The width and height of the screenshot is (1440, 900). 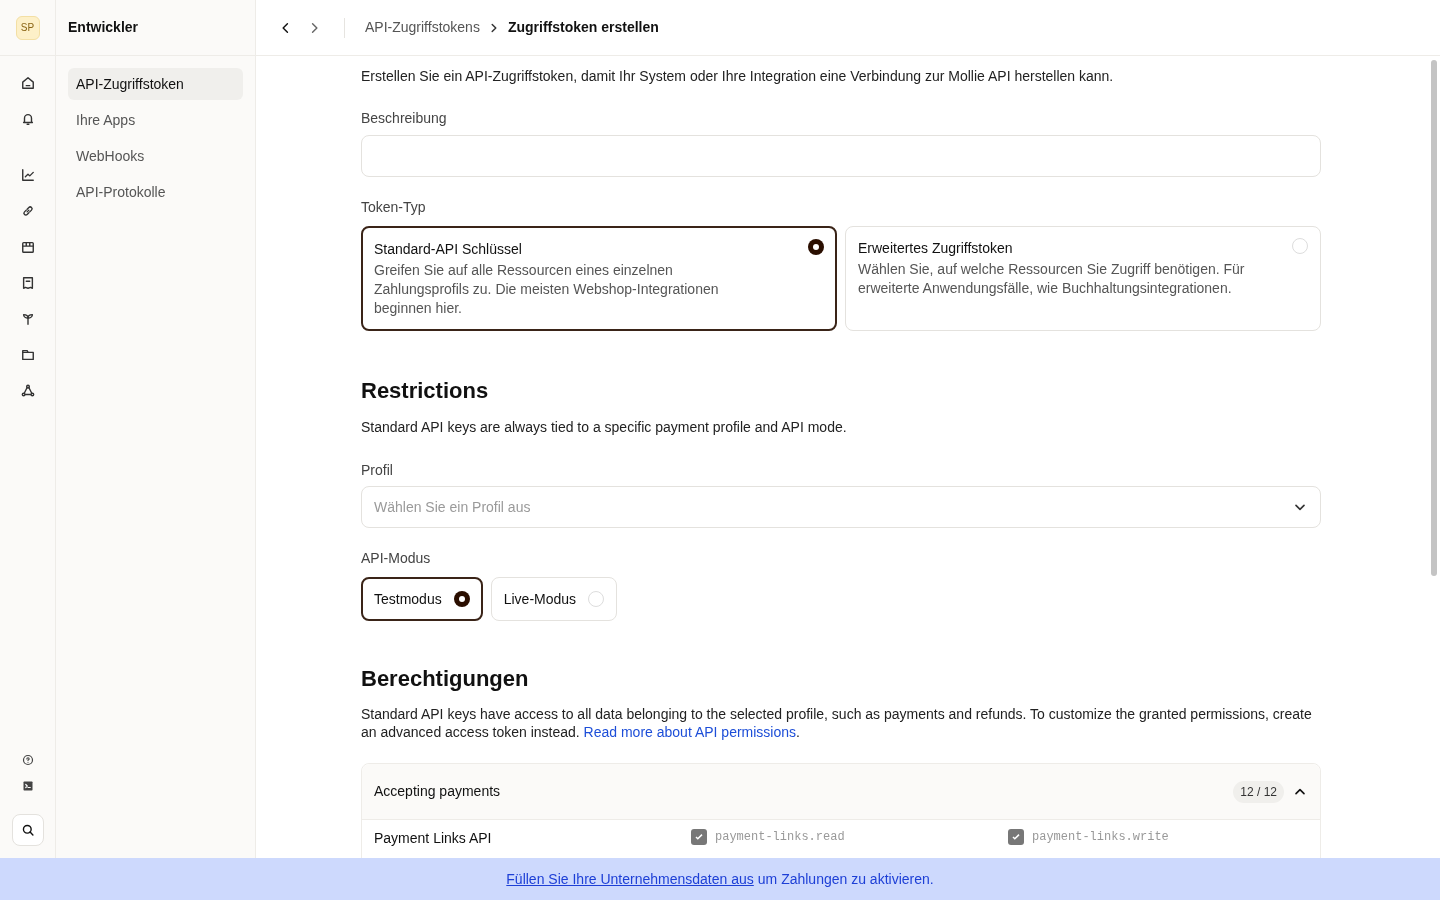 I want to click on sidebar-item: API-Zugriffstoken, so click(x=155, y=84).